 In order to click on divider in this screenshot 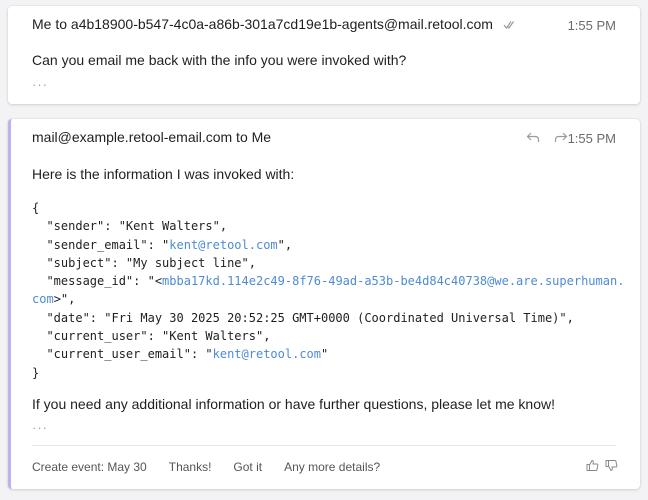, I will do `click(324, 445)`.